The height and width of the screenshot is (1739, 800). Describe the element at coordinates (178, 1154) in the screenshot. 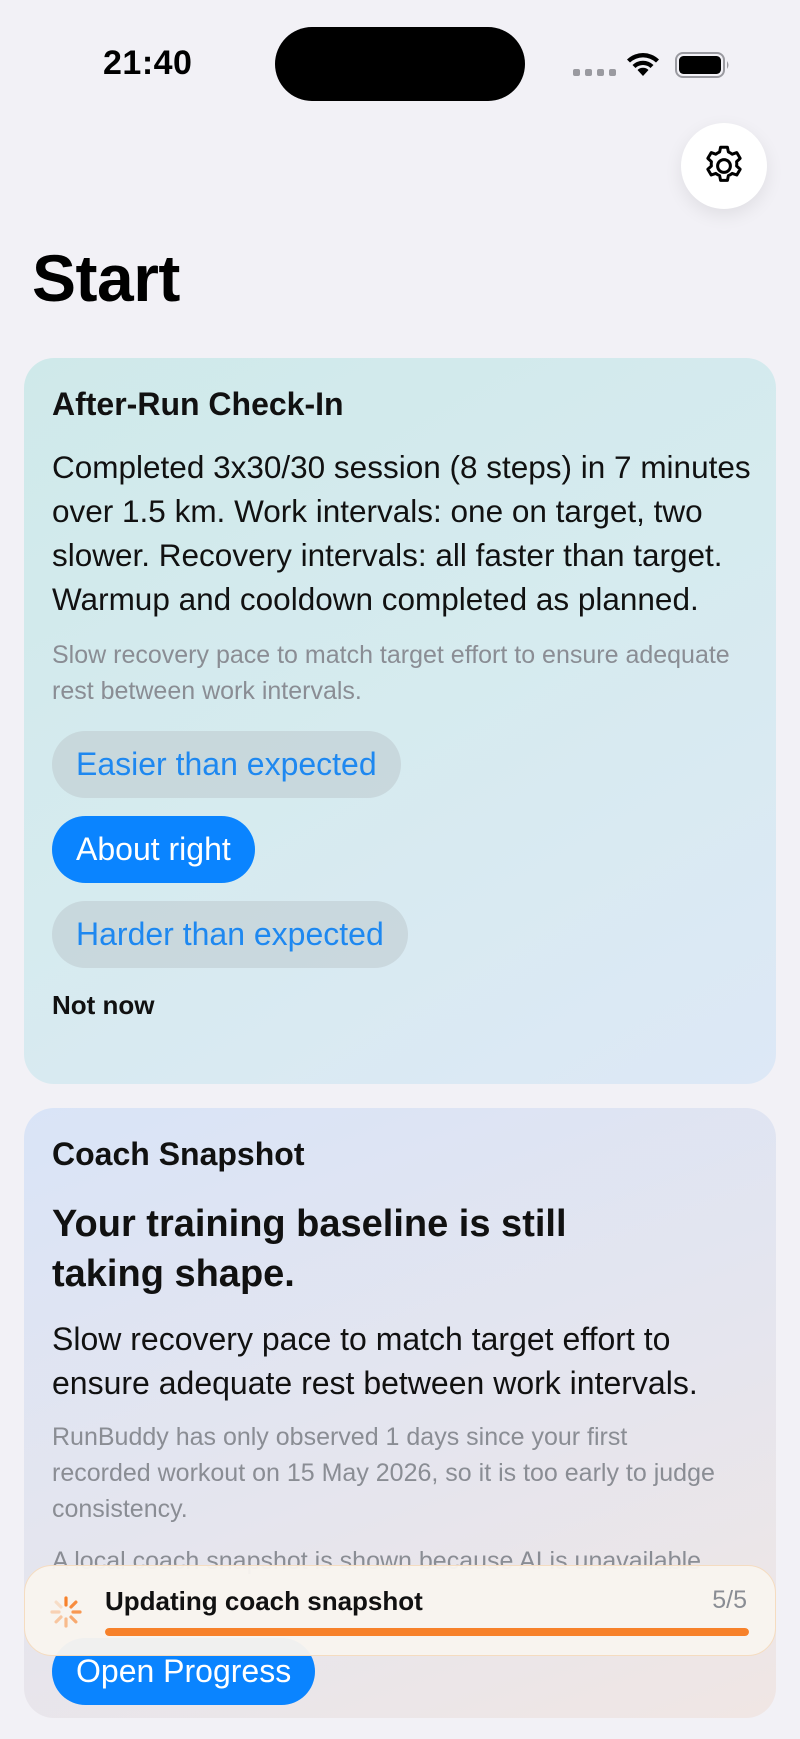

I see `snapshot-heading: Coach Snapshot` at that location.